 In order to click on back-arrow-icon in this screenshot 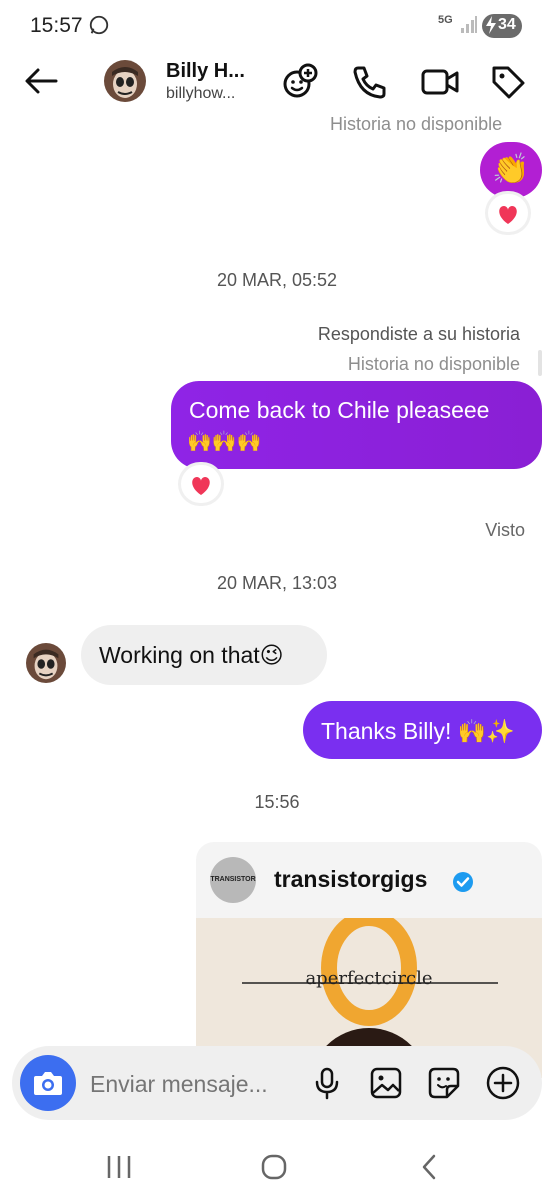, I will do `click(41, 81)`.